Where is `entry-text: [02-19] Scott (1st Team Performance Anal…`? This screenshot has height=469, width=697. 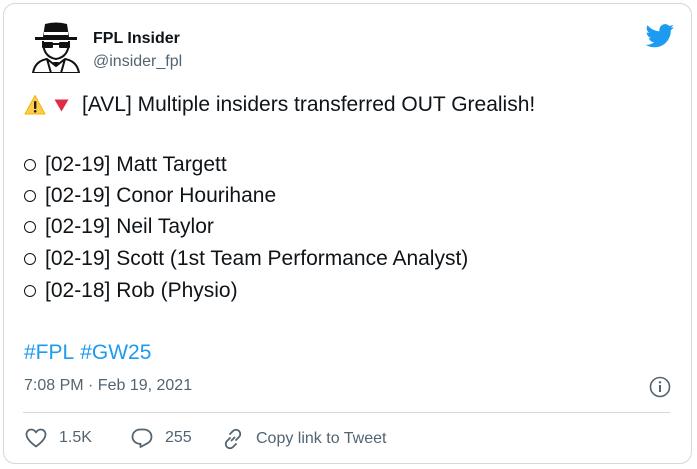 entry-text: [02-19] Scott (1st Team Performance Anal… is located at coordinates (257, 258).